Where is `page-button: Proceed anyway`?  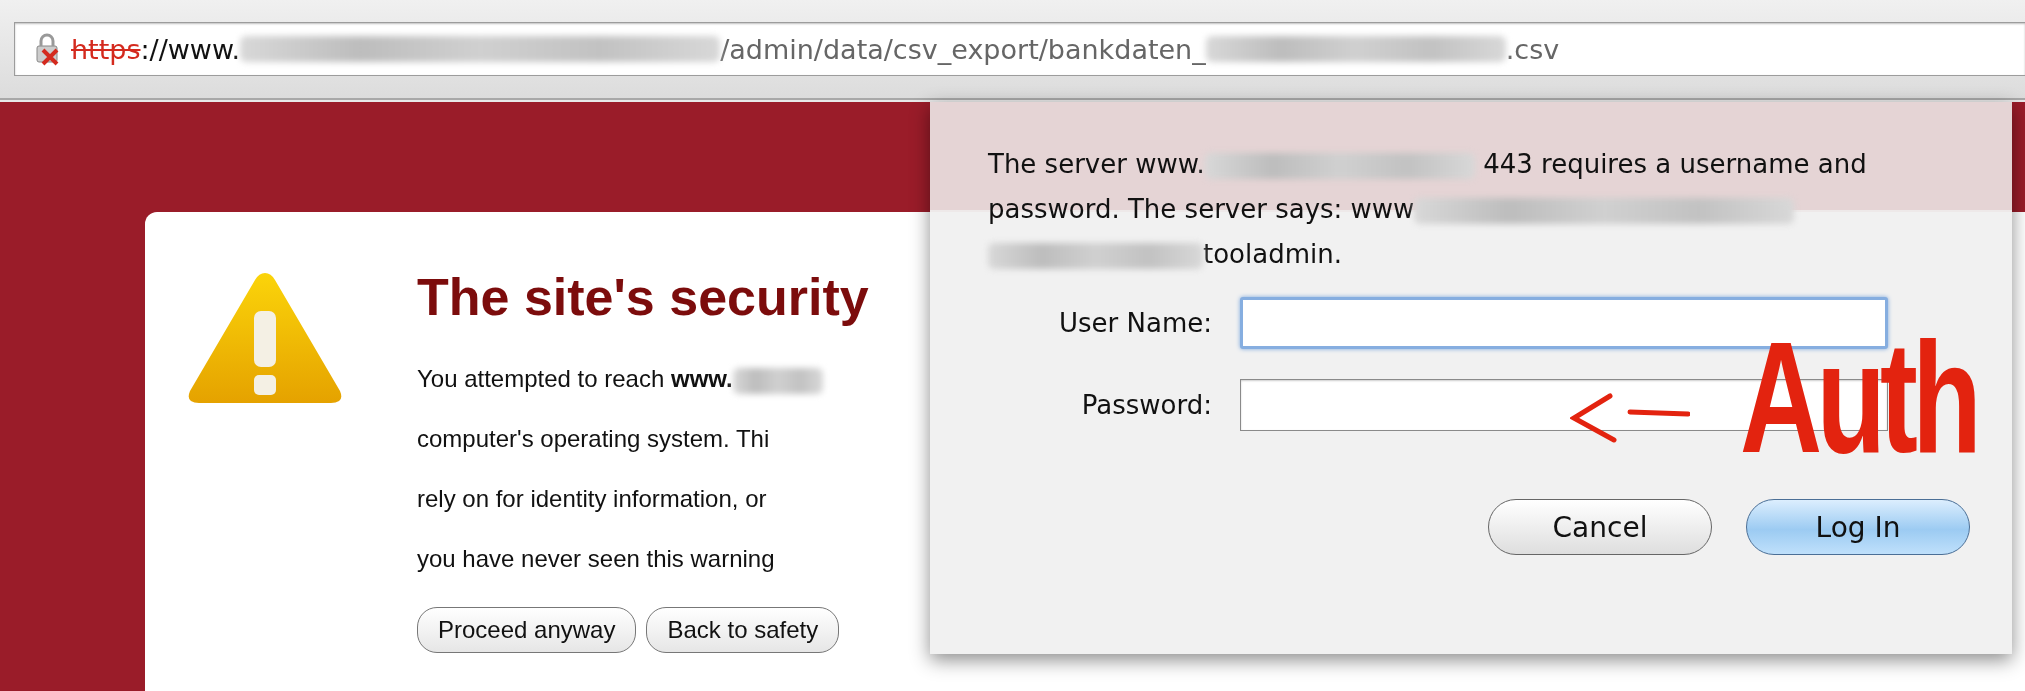 page-button: Proceed anyway is located at coordinates (527, 630).